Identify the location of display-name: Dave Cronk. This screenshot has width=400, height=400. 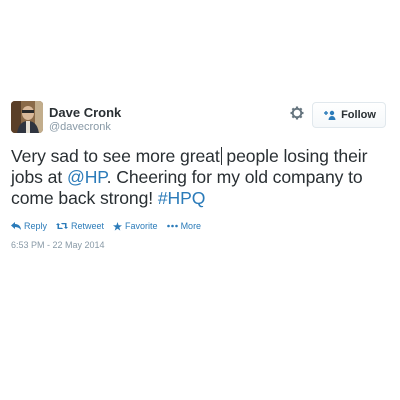
(85, 112).